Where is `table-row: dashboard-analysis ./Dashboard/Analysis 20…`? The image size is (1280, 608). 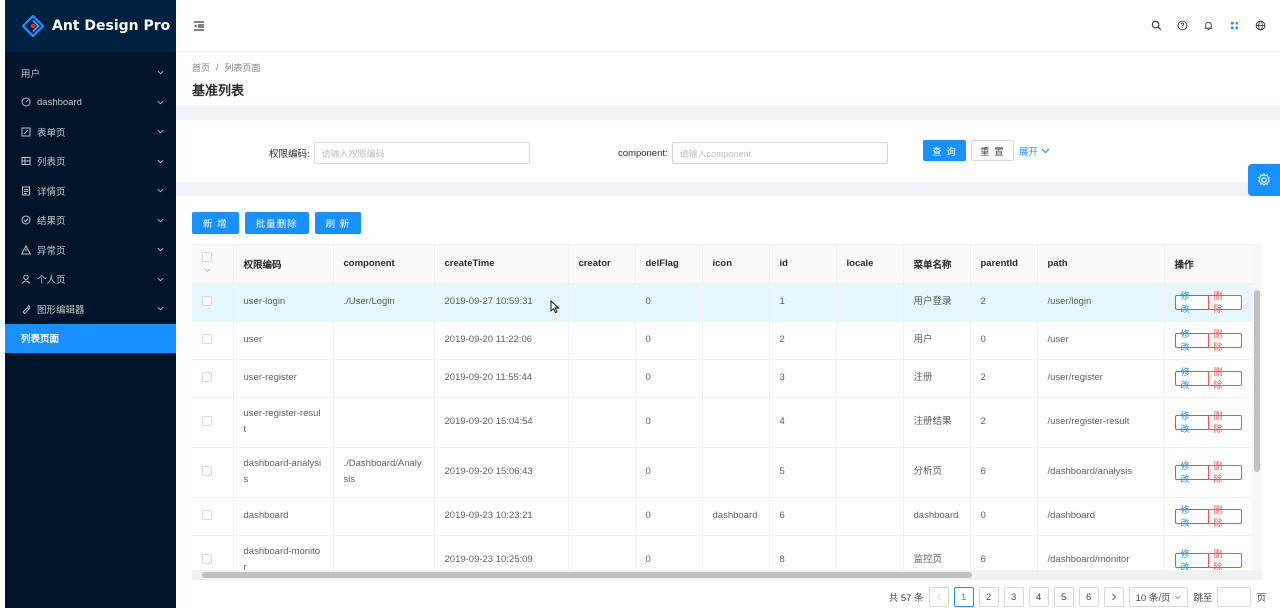
table-row: dashboard-analysis ./Dashboard/Analysis 20… is located at coordinates (722, 472).